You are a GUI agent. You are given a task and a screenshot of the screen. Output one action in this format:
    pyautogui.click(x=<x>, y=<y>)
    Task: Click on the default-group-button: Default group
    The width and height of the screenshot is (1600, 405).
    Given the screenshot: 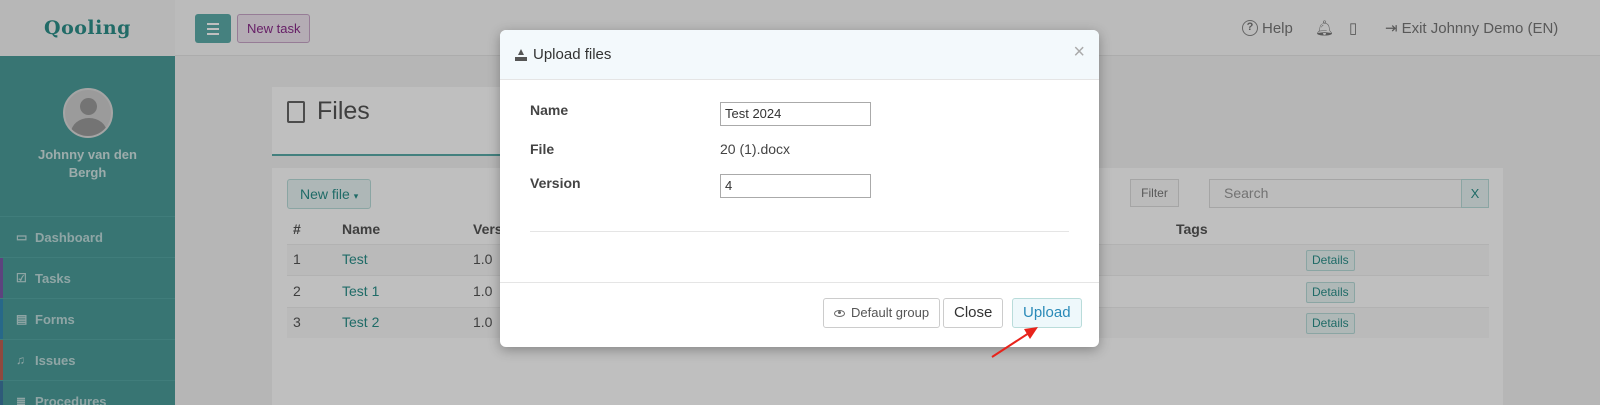 What is the action you would take?
    pyautogui.click(x=882, y=313)
    